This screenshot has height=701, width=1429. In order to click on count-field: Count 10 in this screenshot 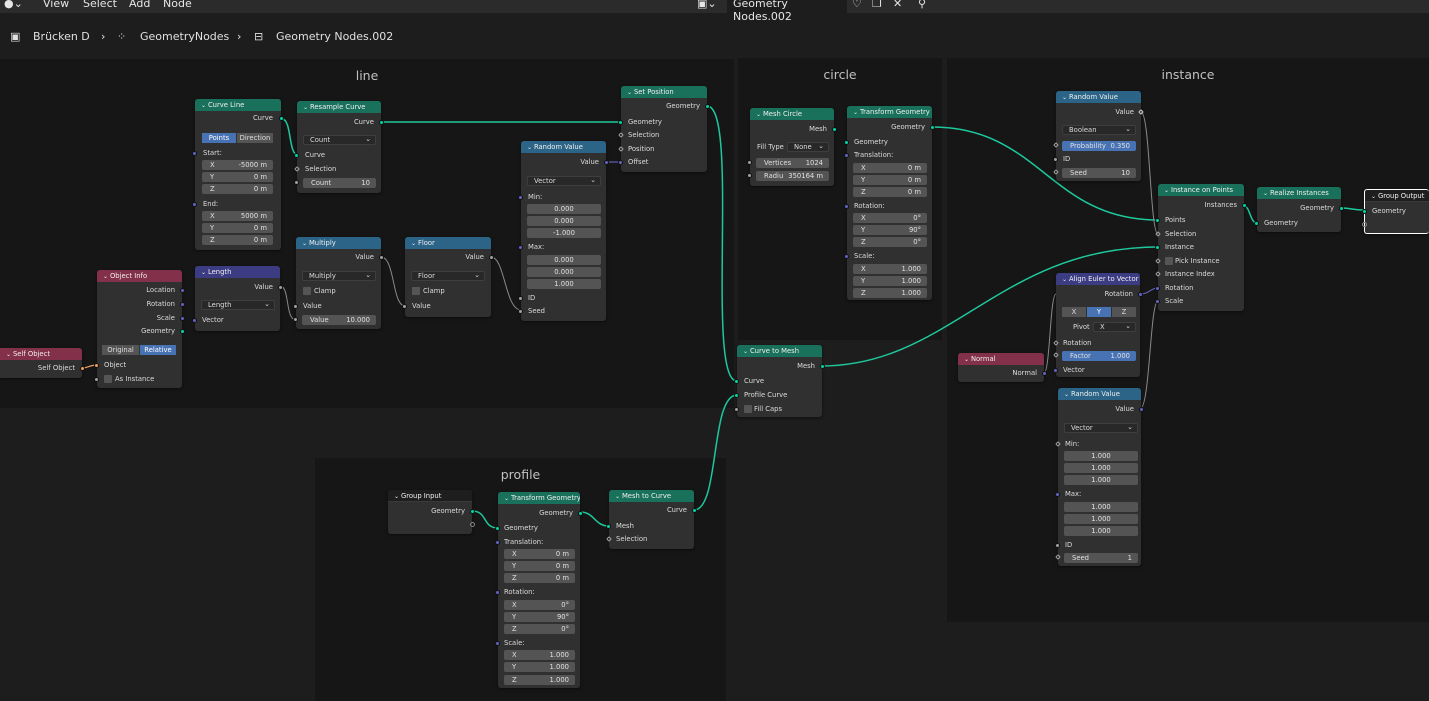, I will do `click(339, 183)`.